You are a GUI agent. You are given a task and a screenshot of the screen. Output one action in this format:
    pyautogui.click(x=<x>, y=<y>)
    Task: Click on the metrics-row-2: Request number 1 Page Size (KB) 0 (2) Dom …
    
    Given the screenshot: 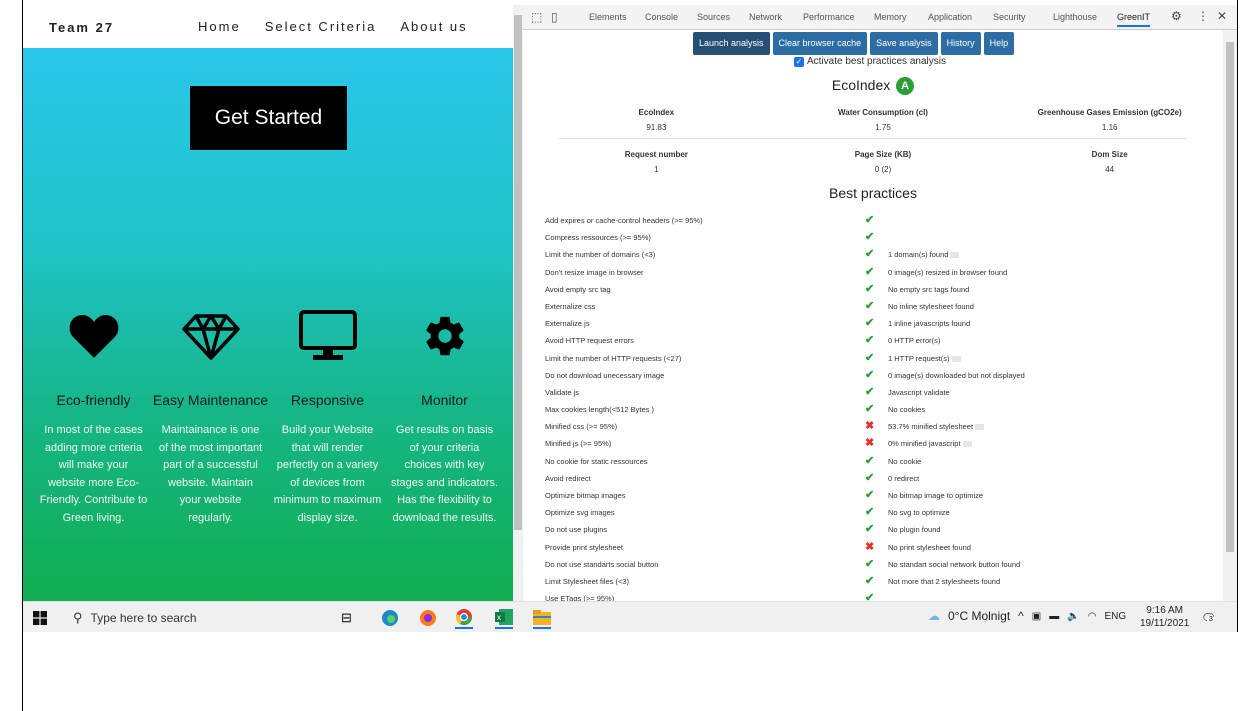 What is the action you would take?
    pyautogui.click(x=883, y=162)
    